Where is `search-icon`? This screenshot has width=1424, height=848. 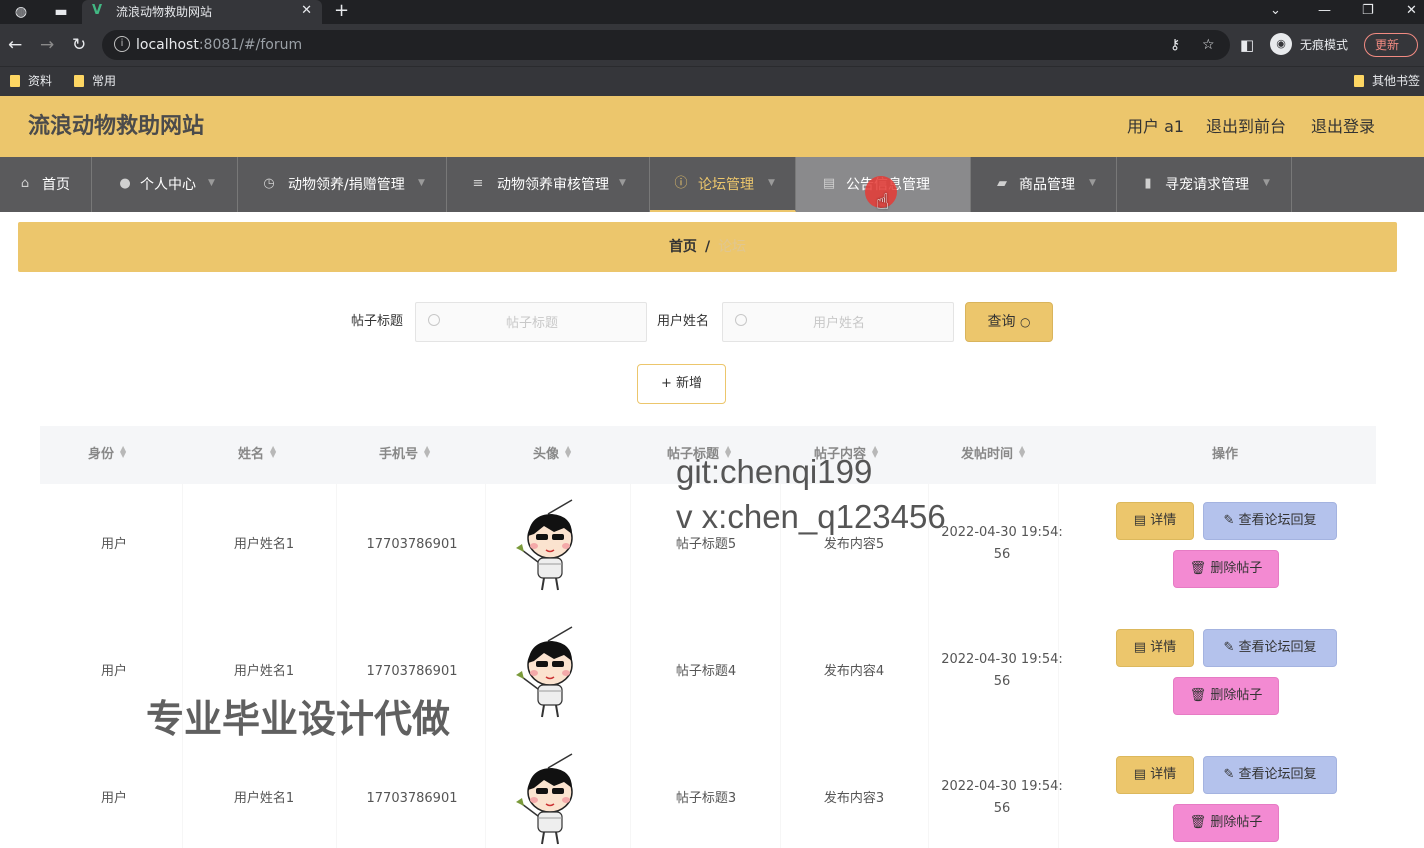 search-icon is located at coordinates (434, 320).